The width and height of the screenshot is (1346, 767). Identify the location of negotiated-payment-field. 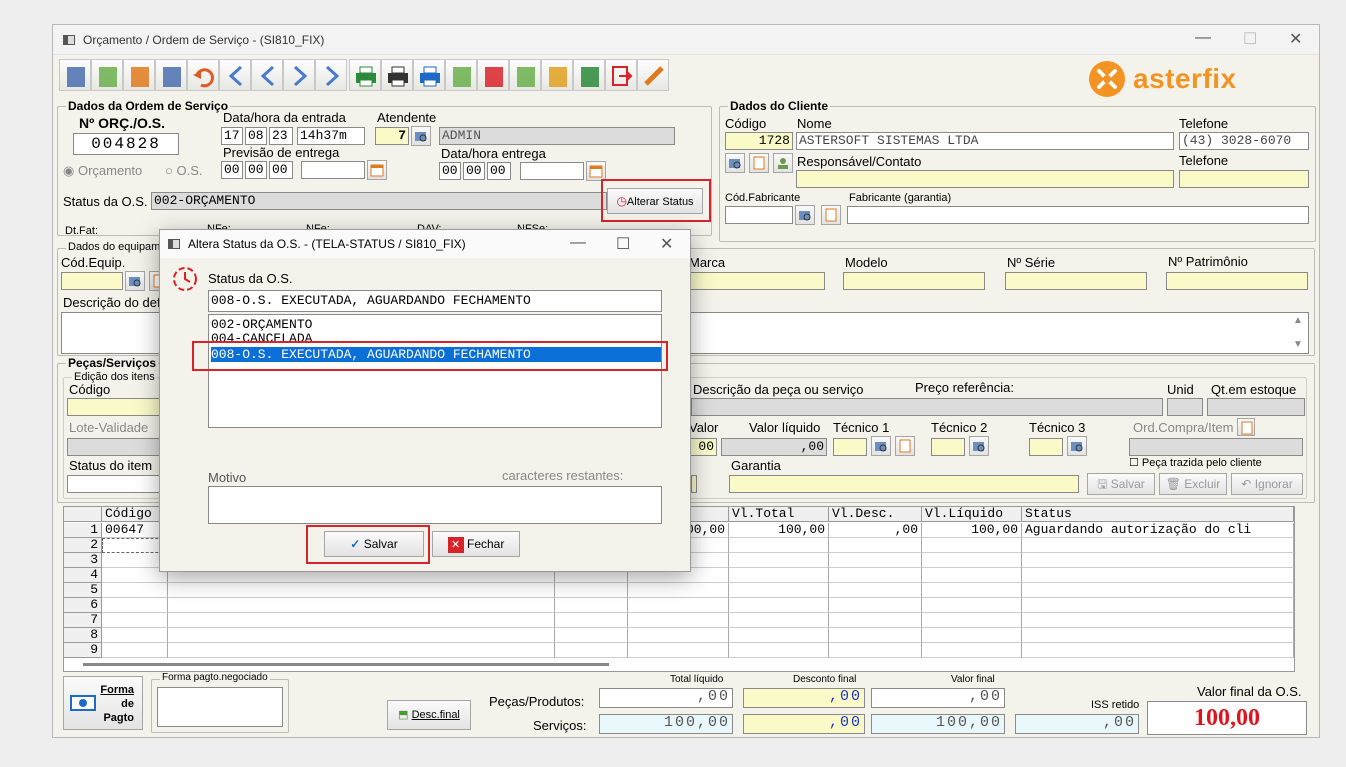
(220, 707).